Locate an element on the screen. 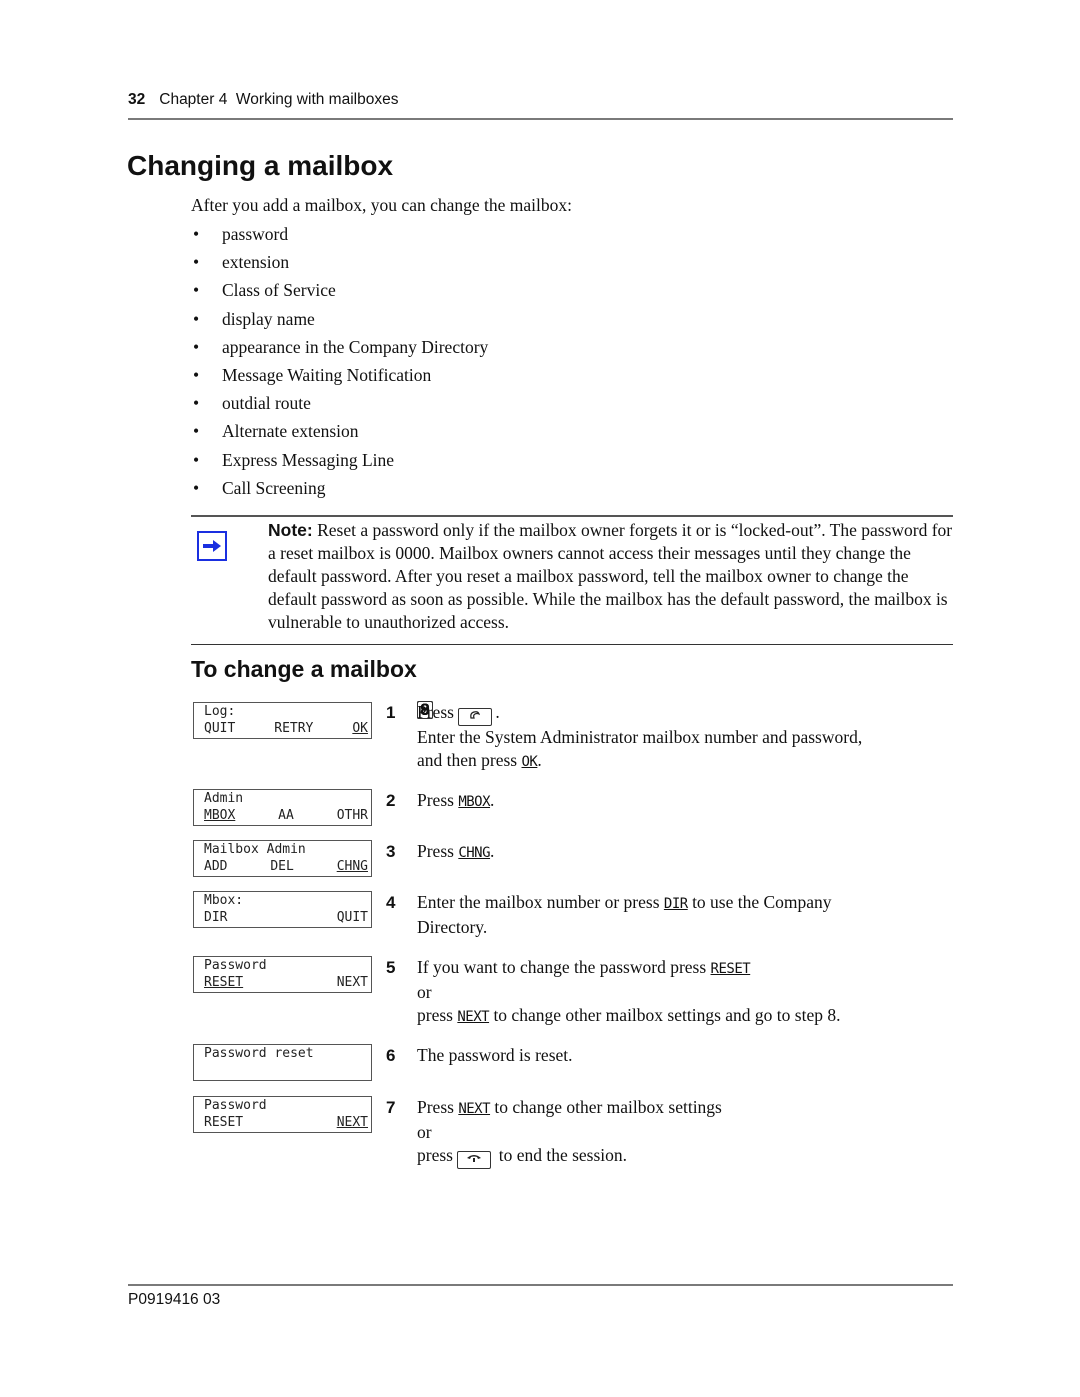 The height and width of the screenshot is (1397, 1080). list-item: • outdial route is located at coordinates (252, 403).